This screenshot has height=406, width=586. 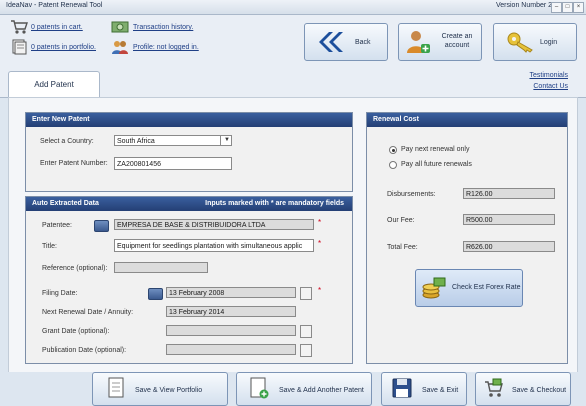 What do you see at coordinates (457, 36) in the screenshot?
I see `create-label-line1: Create an` at bounding box center [457, 36].